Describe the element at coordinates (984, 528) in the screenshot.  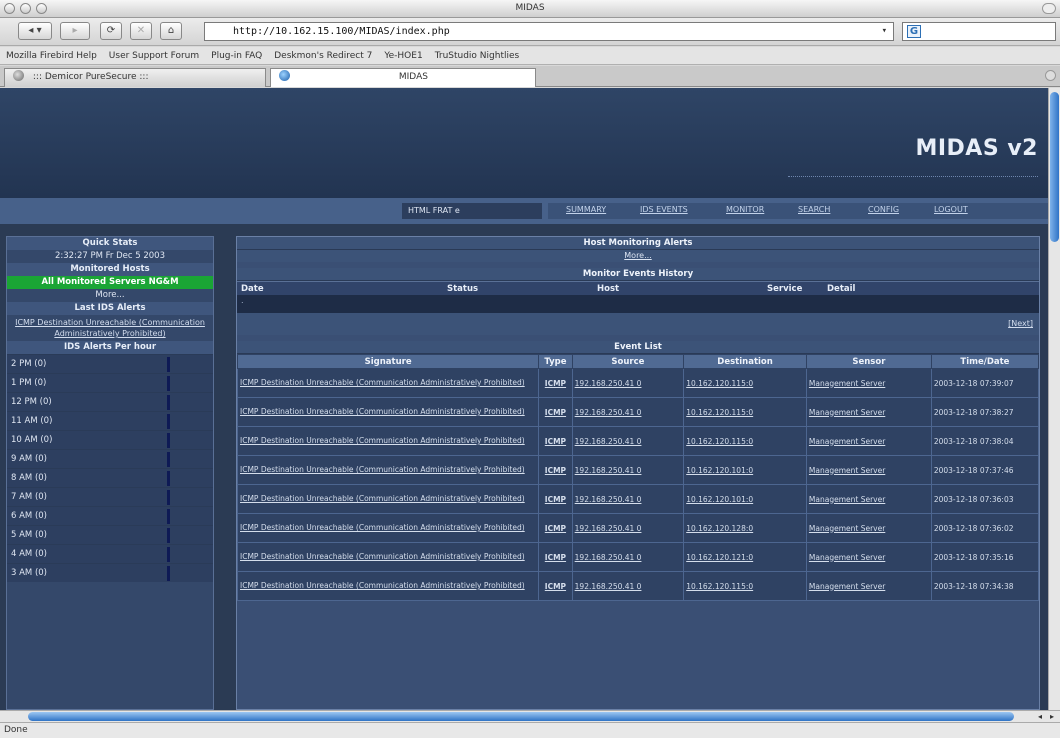
I see `event-time: 2003-12-18 07:36:02` at that location.